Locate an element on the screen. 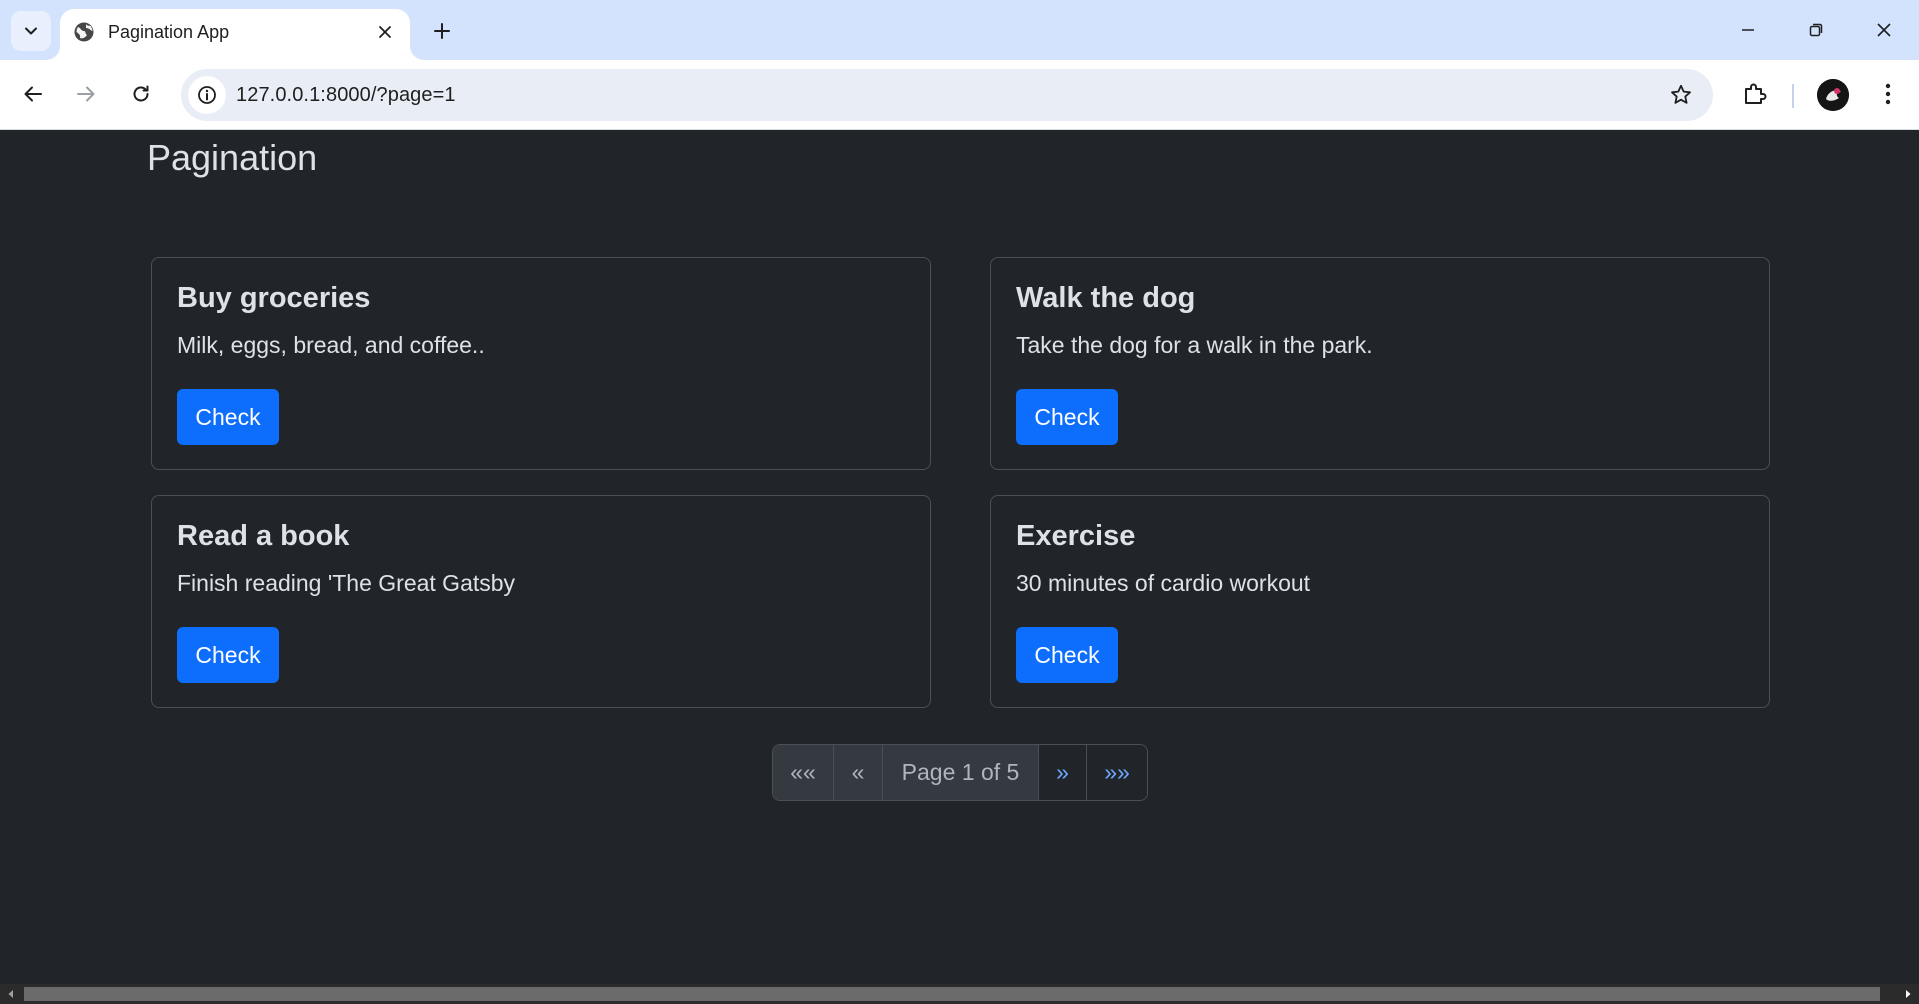 Image resolution: width=1919 pixels, height=1004 pixels. globe-icon is located at coordinates (84, 32).